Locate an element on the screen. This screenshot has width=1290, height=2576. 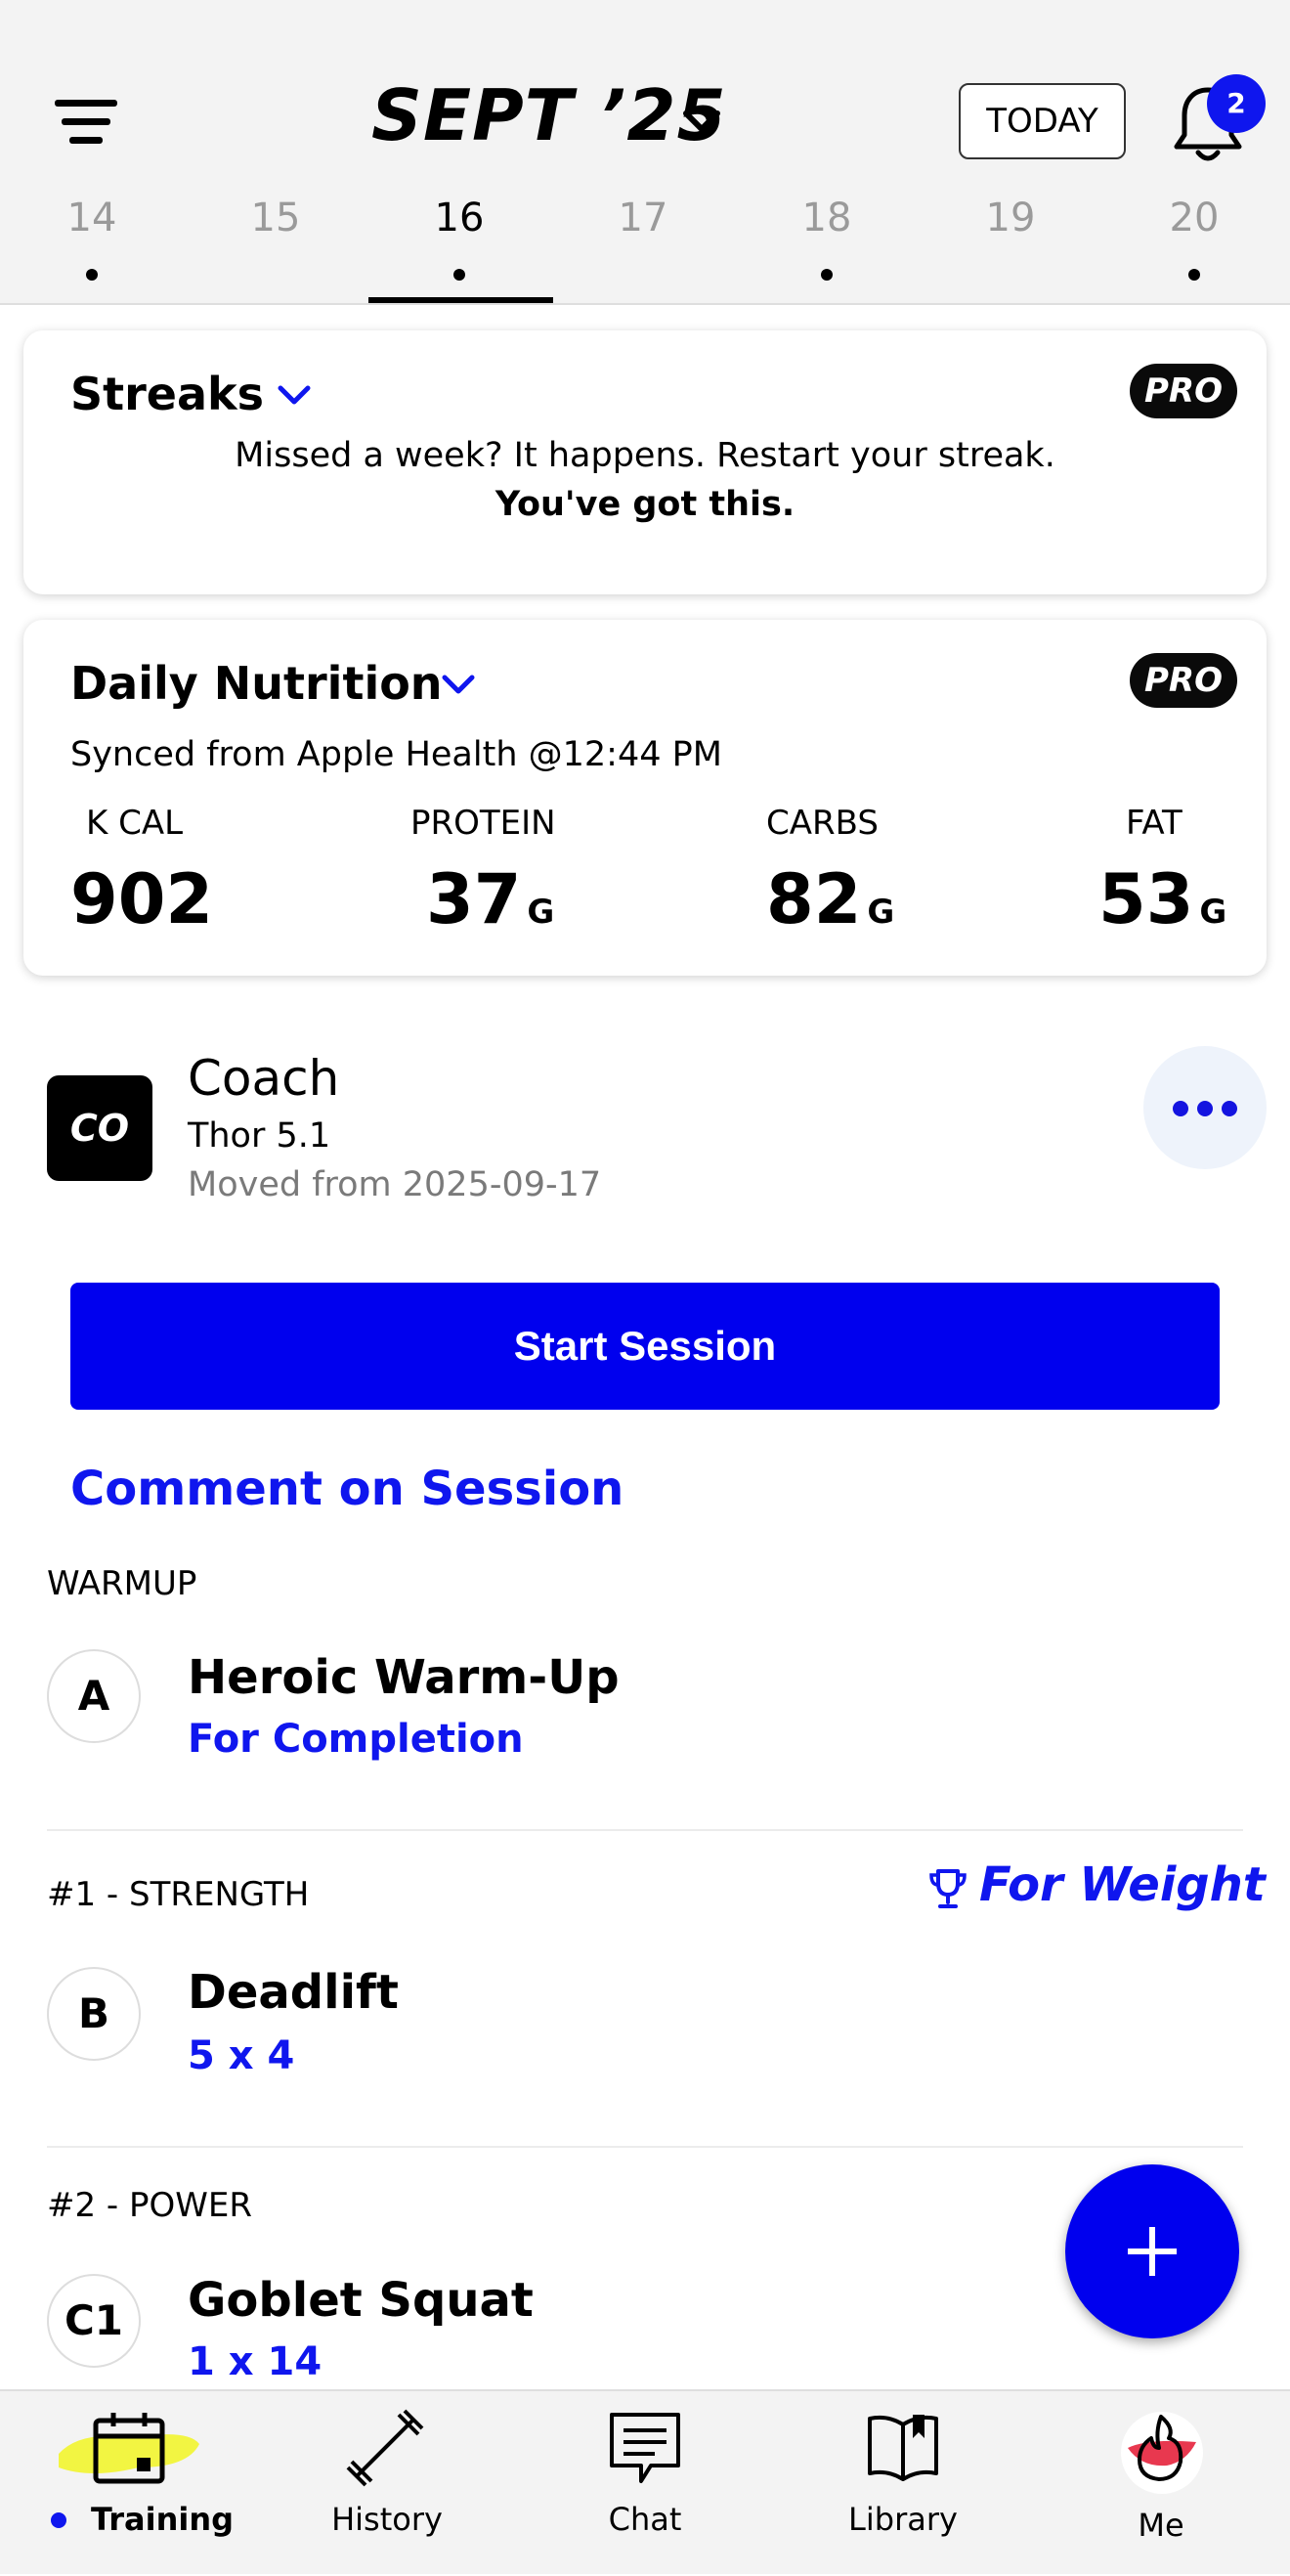
filter-menu-icon is located at coordinates (86, 122).